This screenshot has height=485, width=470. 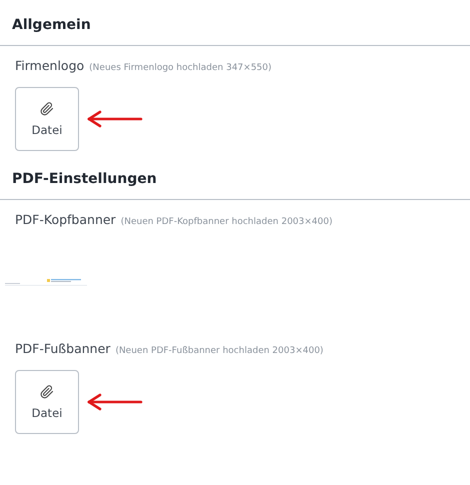 What do you see at coordinates (219, 351) in the screenshot?
I see `field-hint: (Neuen PDF-Fußbanner hochladen 2003×400)` at bounding box center [219, 351].